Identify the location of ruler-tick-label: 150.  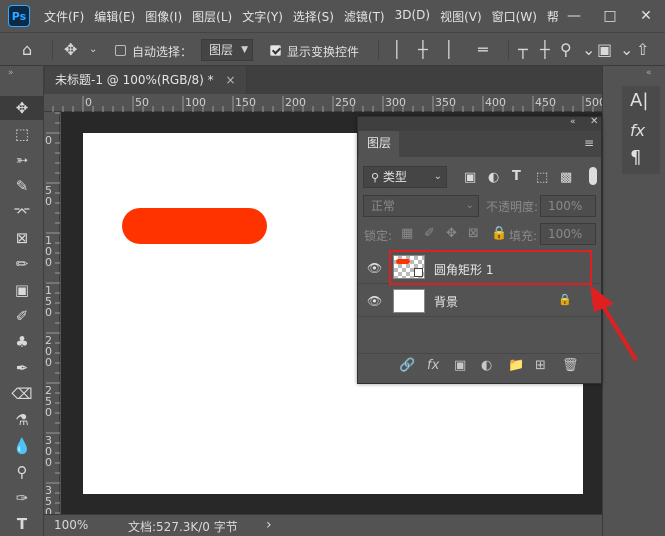
(48, 301).